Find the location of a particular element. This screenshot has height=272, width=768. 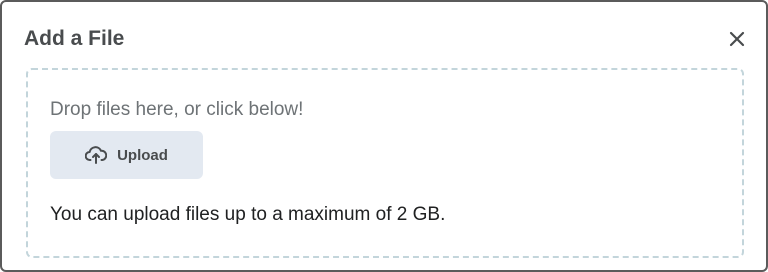

dialog-title: Add a File is located at coordinates (74, 38).